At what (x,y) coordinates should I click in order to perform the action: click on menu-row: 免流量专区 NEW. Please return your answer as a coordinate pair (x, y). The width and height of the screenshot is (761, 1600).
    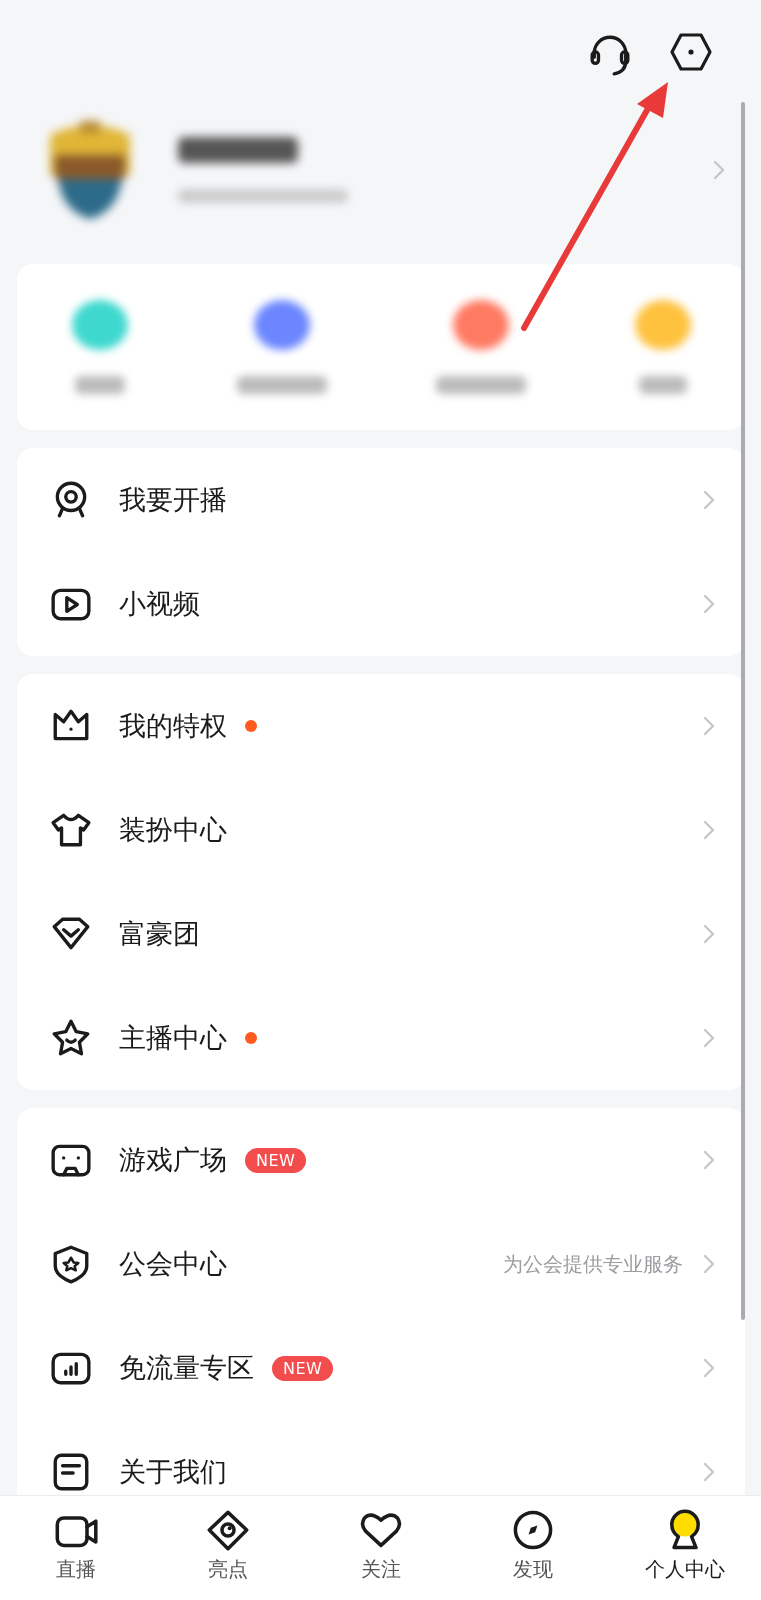
    Looking at the image, I should click on (381, 1368).